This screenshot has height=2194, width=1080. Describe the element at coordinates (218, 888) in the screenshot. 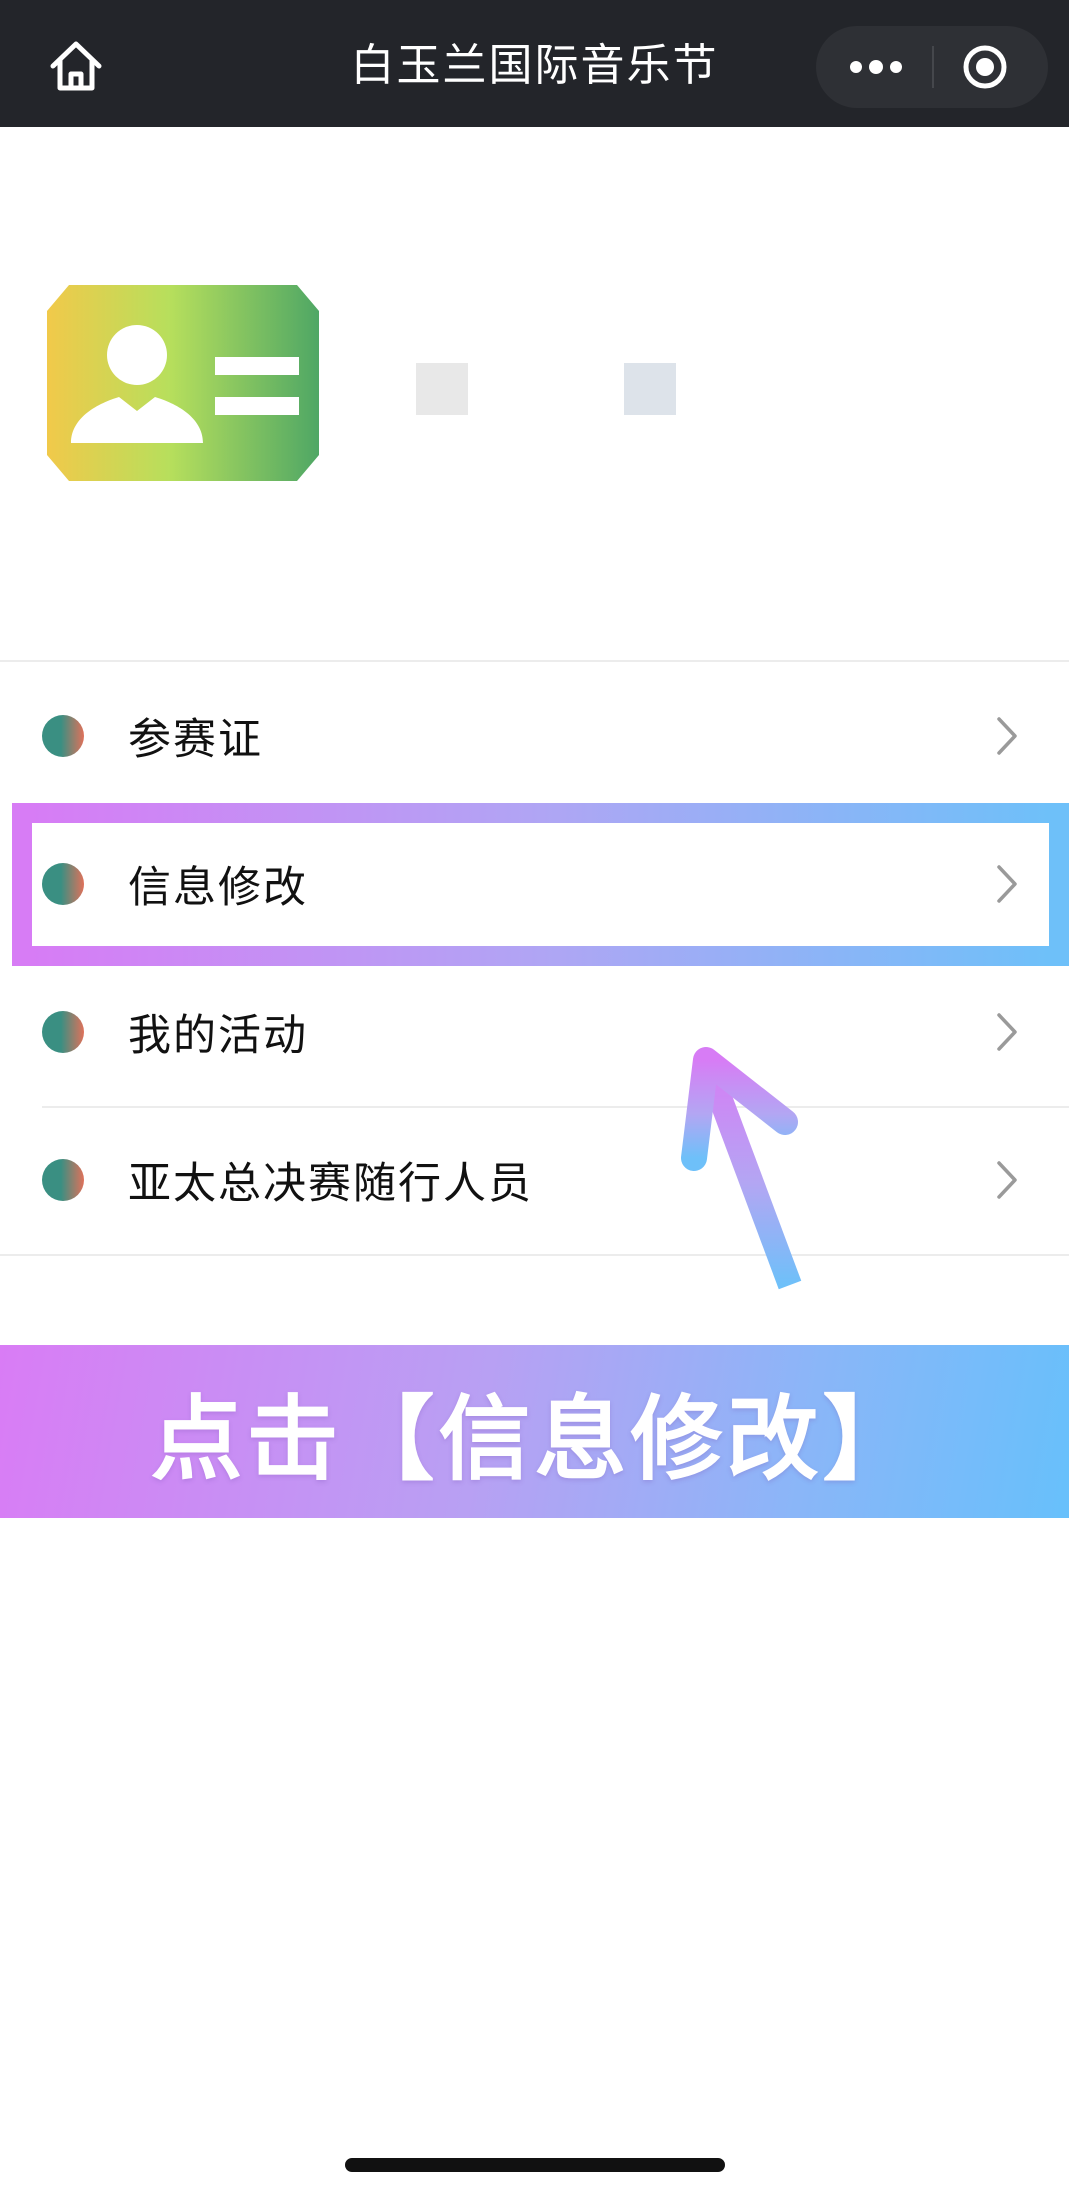

I see `menu-item-label: 信息修改` at that location.